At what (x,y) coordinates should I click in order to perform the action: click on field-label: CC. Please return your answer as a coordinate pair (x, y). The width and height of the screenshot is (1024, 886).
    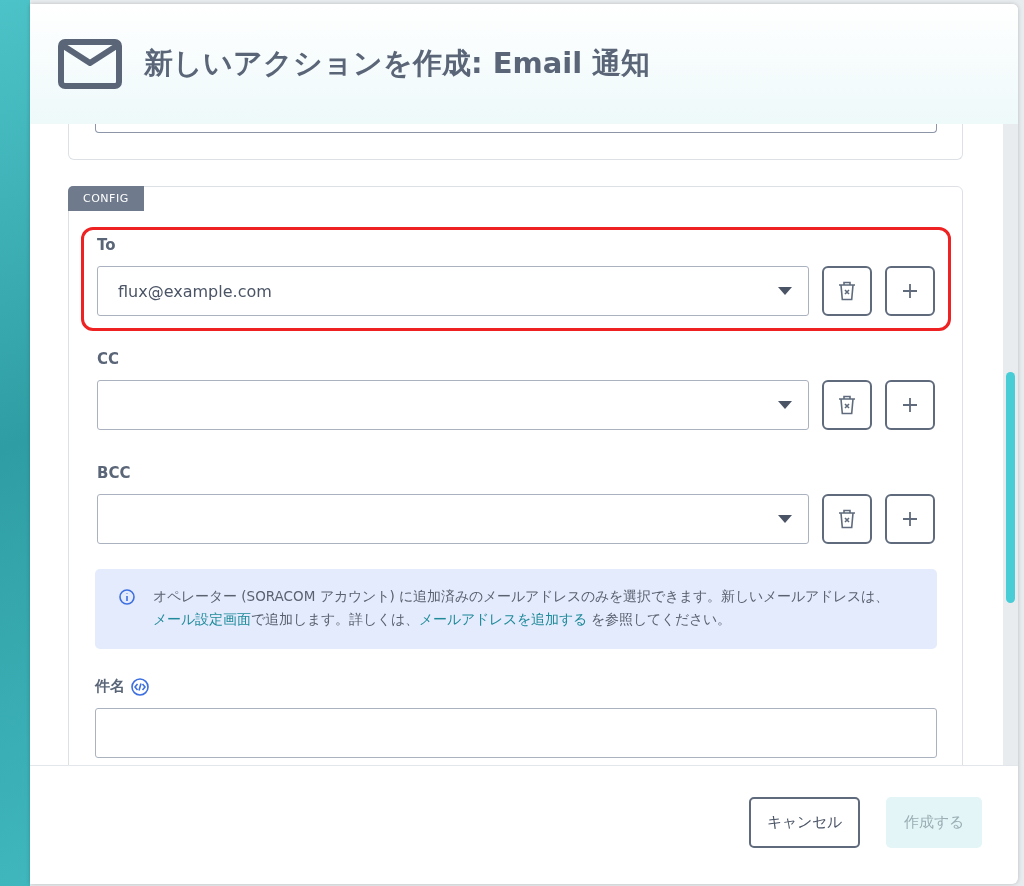
    Looking at the image, I should click on (109, 359).